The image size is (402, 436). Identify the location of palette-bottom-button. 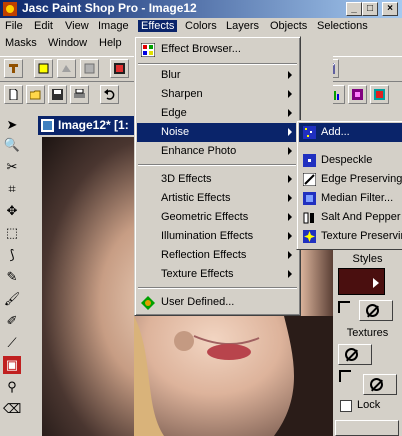
(367, 428).